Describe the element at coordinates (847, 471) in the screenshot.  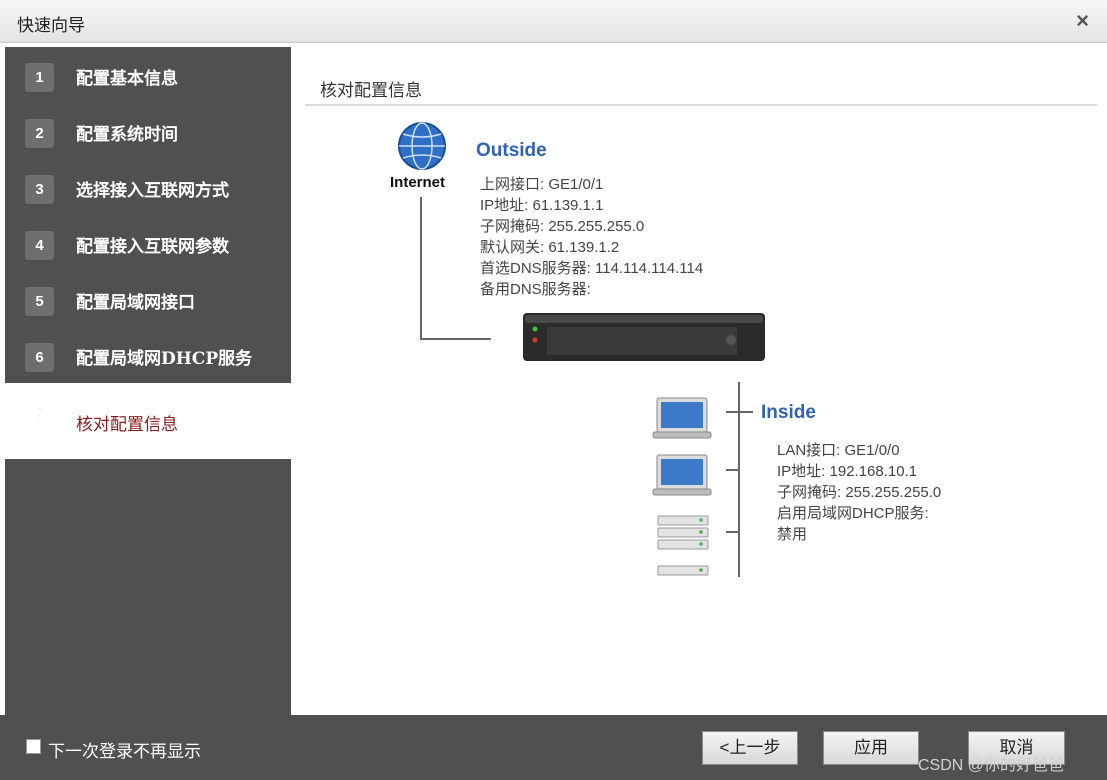
I see `info-line: IP地址: 192.168.10.1` at that location.